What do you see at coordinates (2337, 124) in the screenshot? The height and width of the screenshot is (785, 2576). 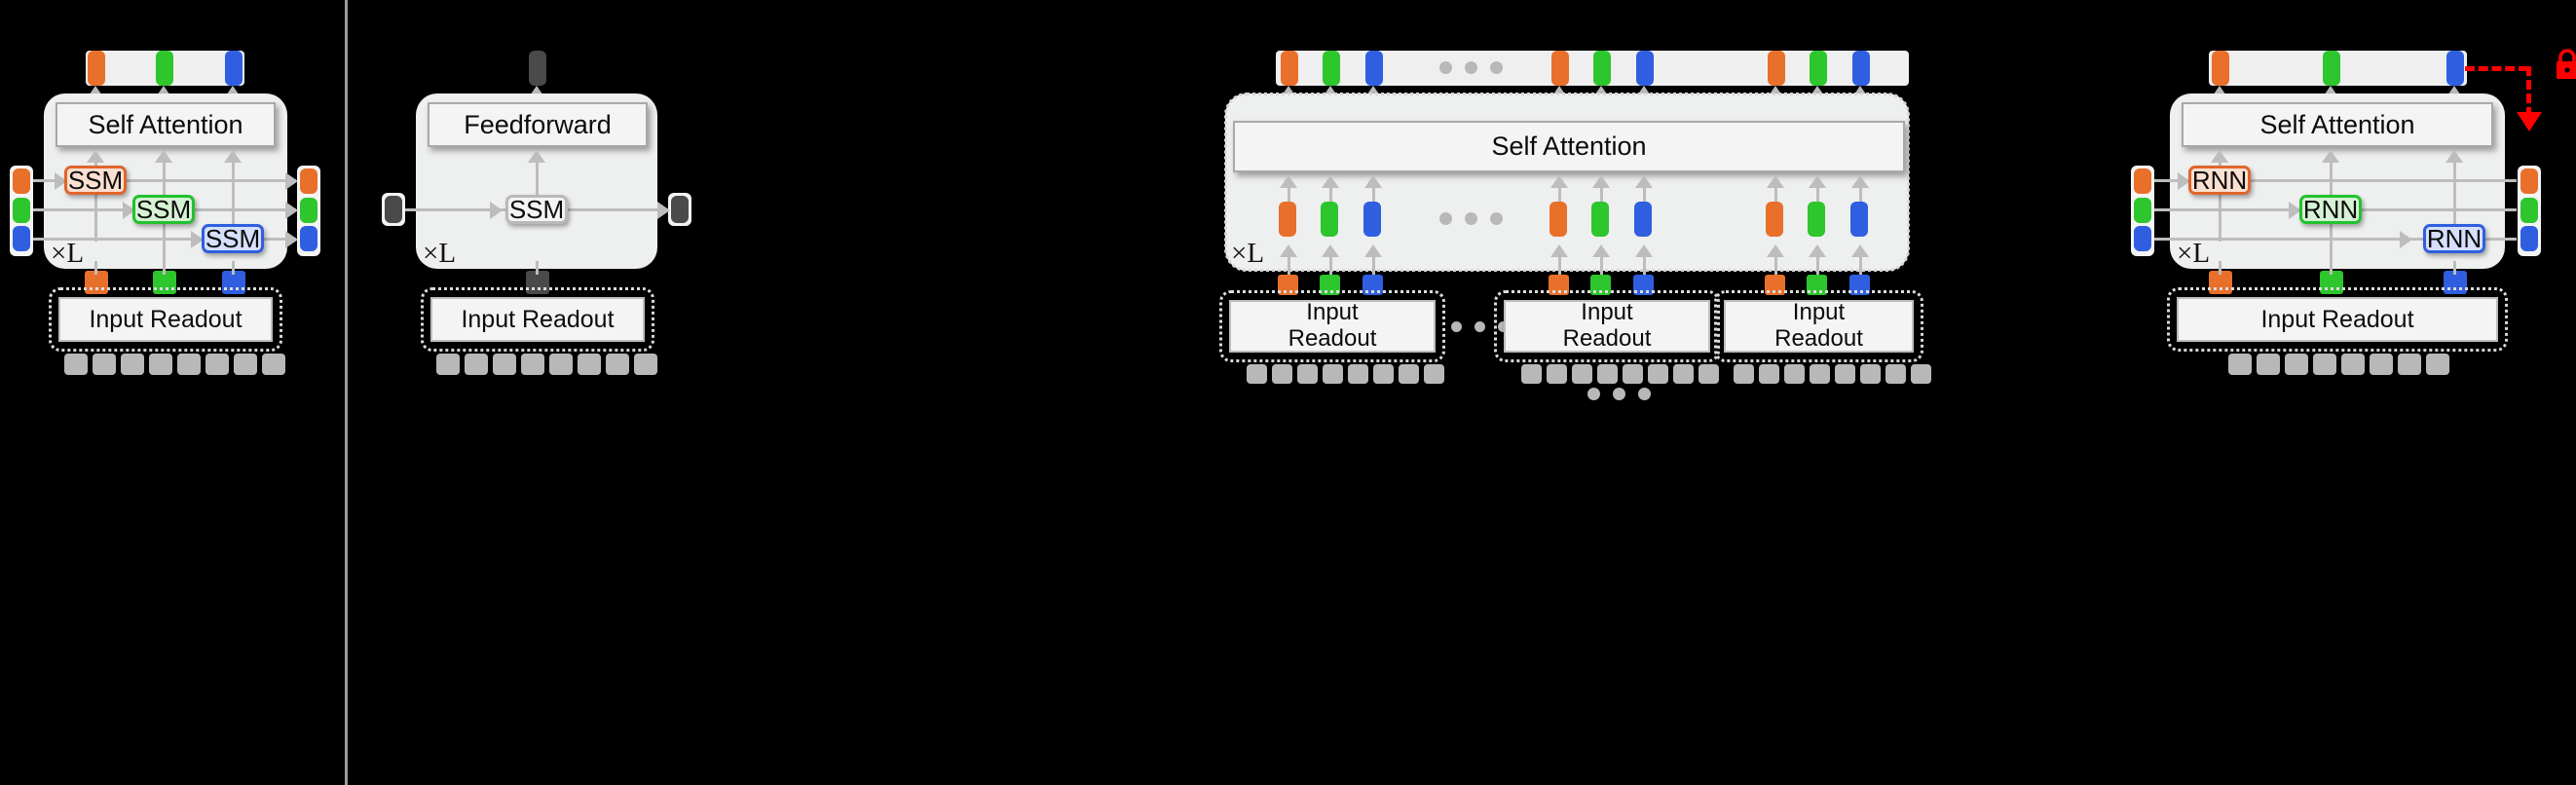 I see `p4-self-attention-label: Self Attention` at bounding box center [2337, 124].